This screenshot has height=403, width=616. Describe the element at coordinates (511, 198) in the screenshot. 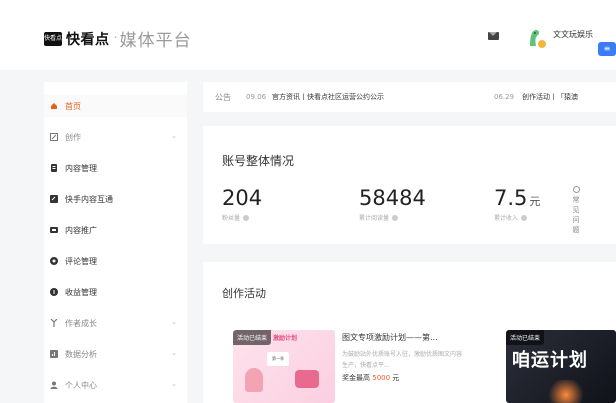

I see `stat-value: 7.5` at that location.